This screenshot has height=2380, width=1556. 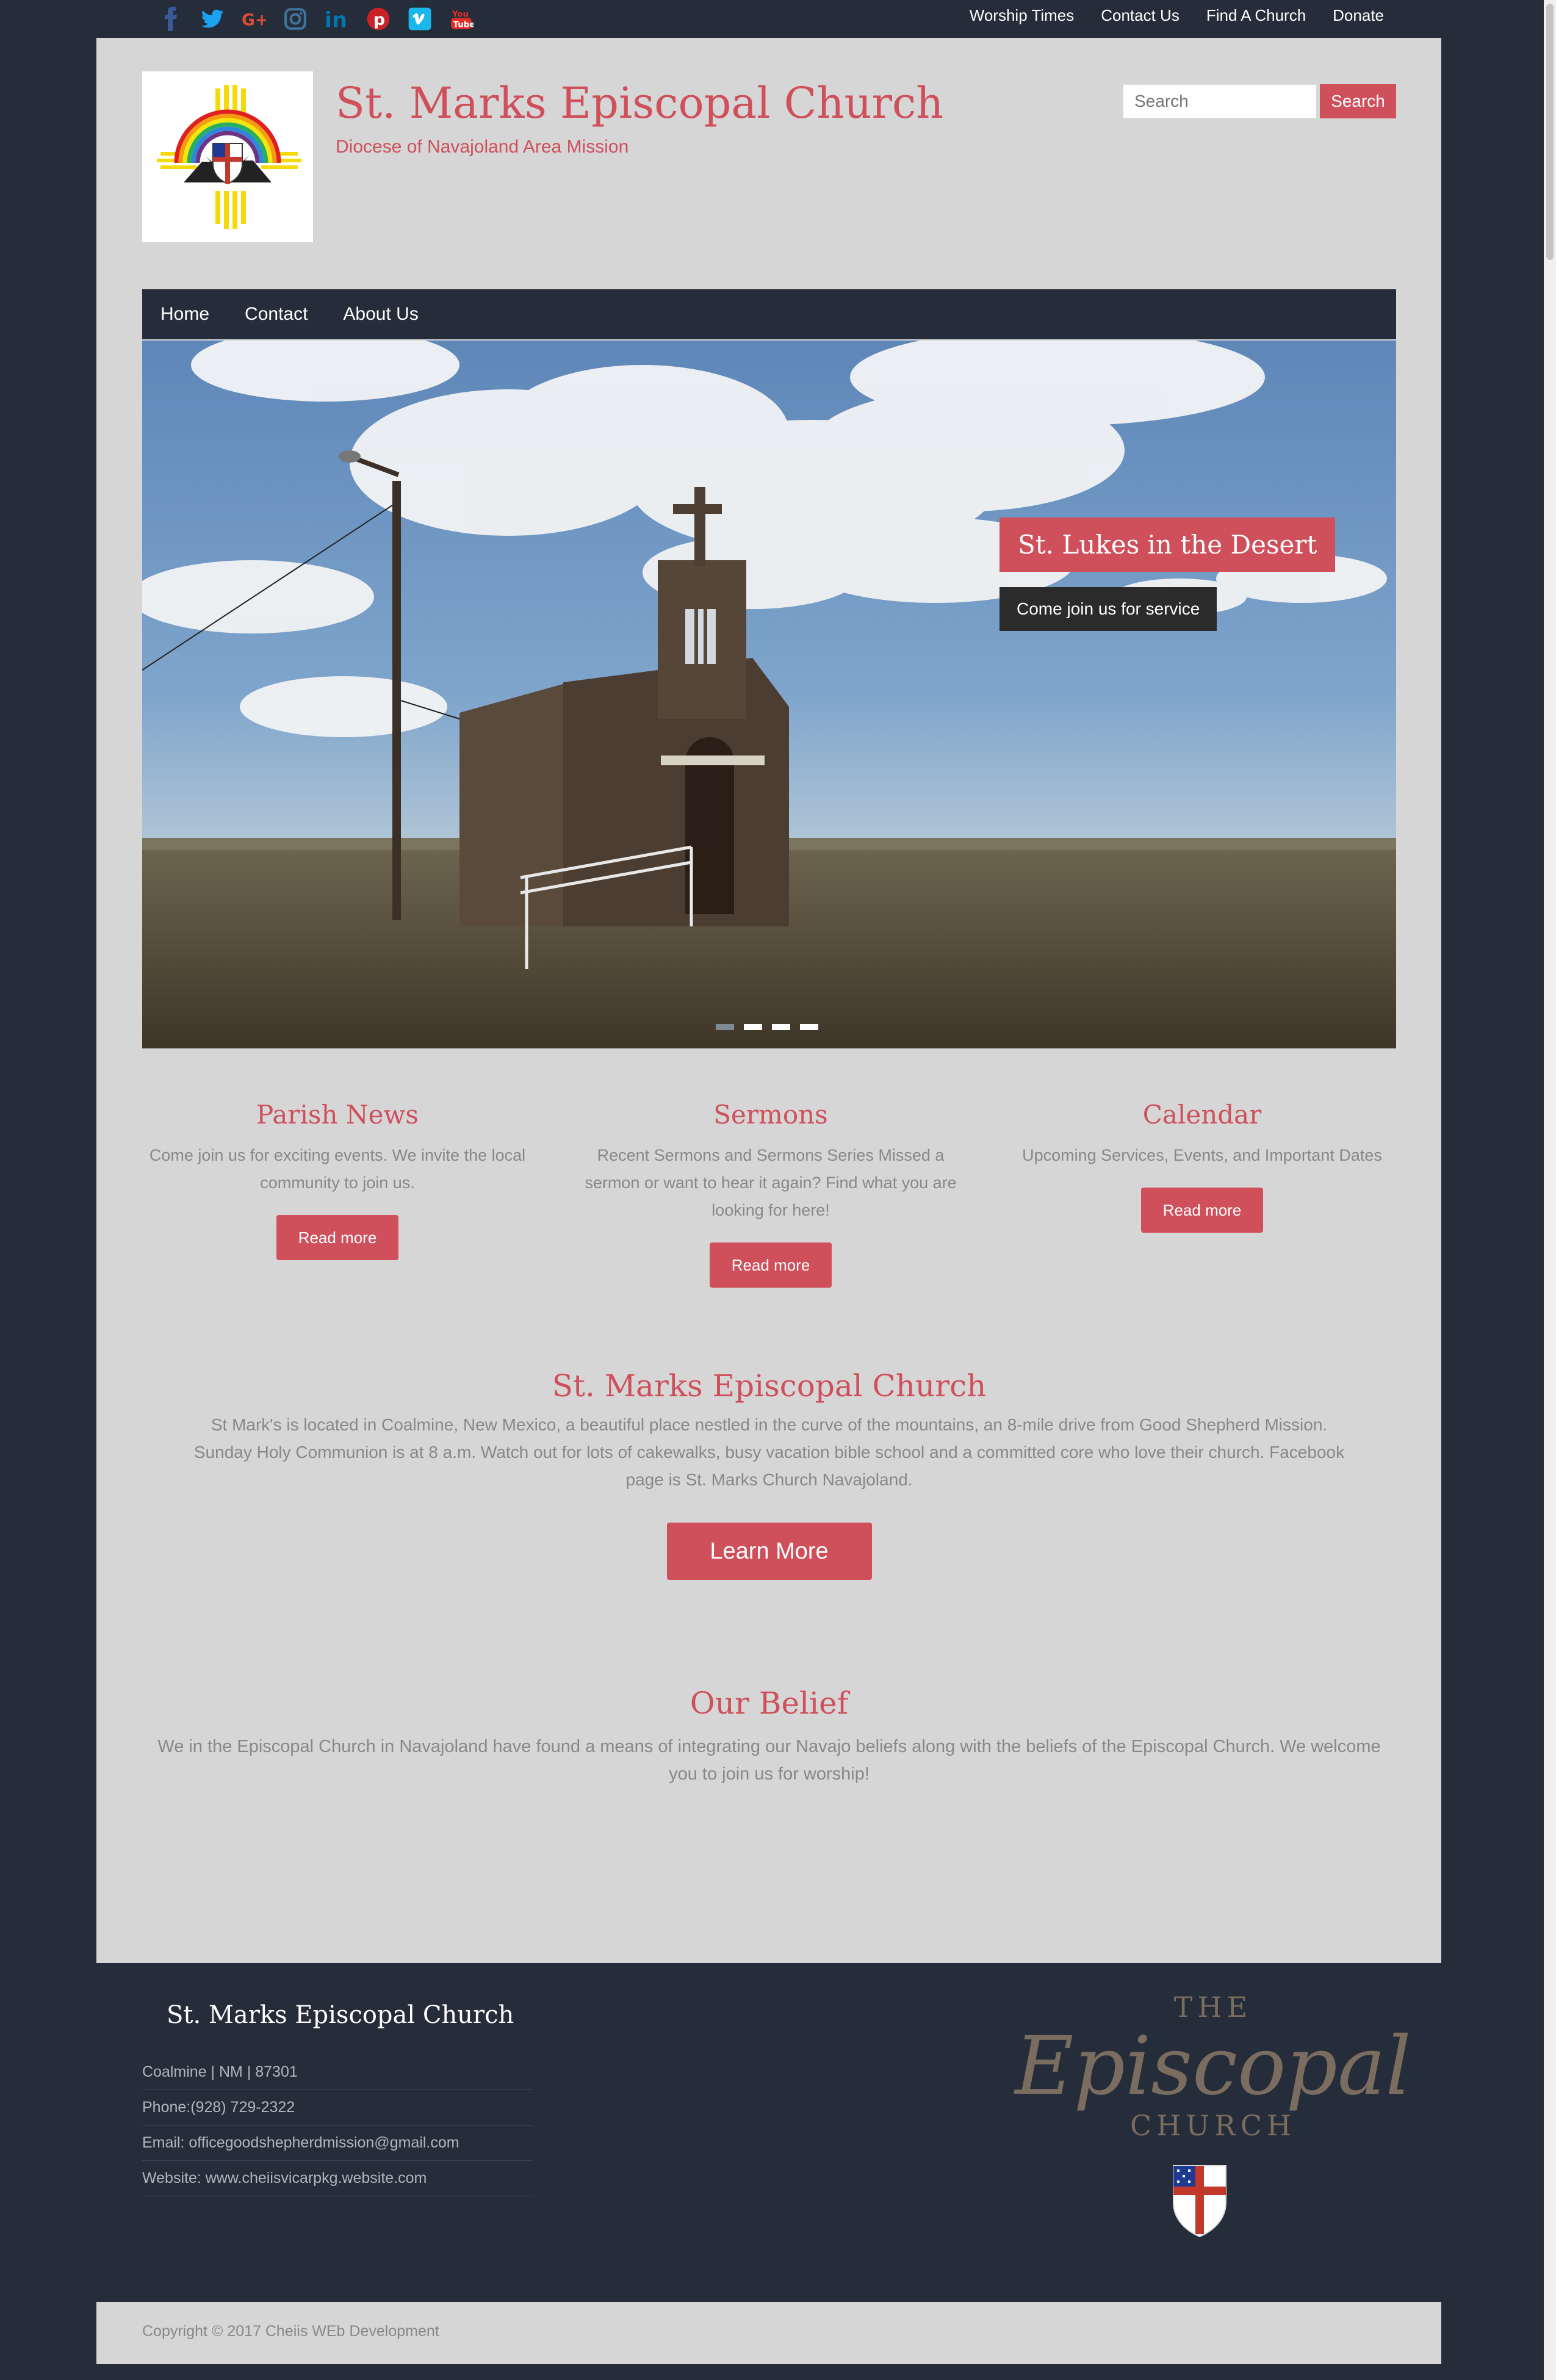 I want to click on page-scrollbar, so click(x=1550, y=1190).